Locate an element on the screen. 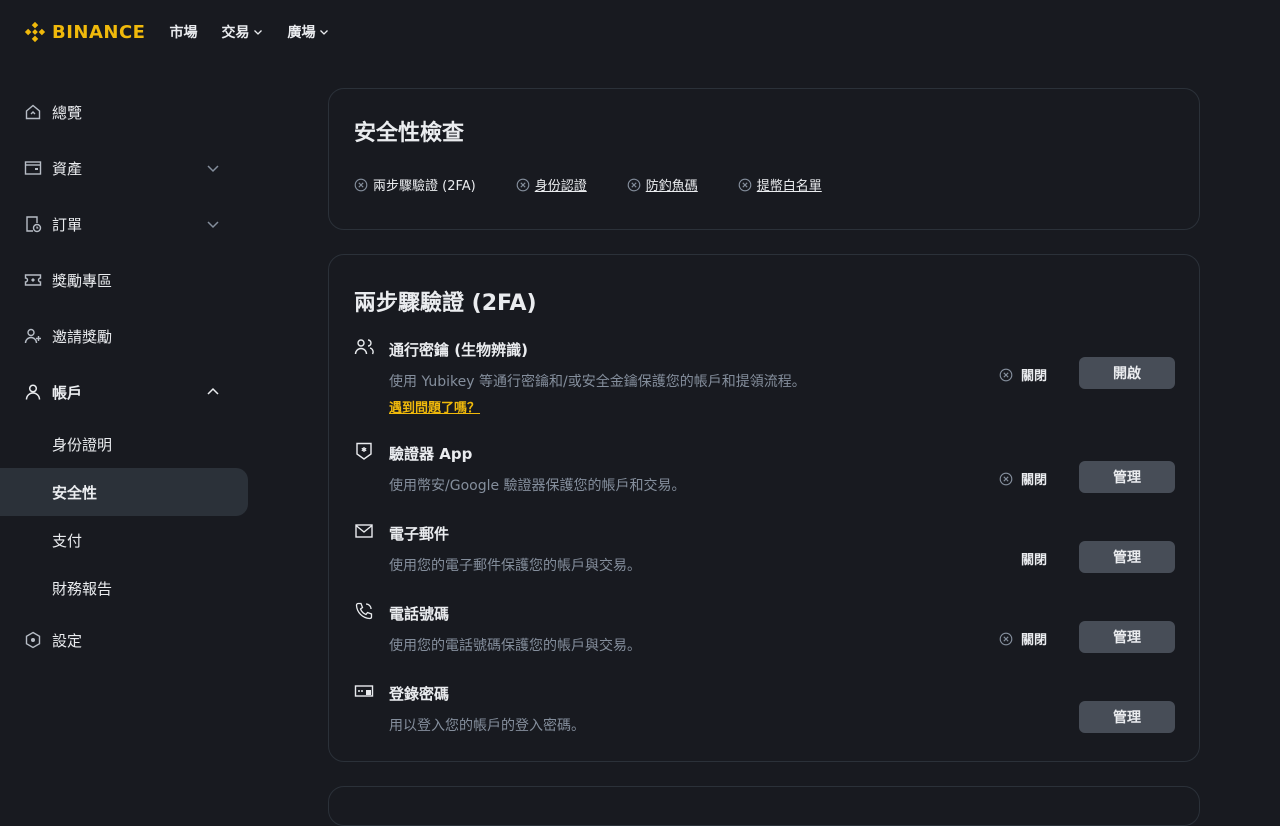 This screenshot has width=1280, height=826. manage-password-button: 管理 is located at coordinates (1127, 717).